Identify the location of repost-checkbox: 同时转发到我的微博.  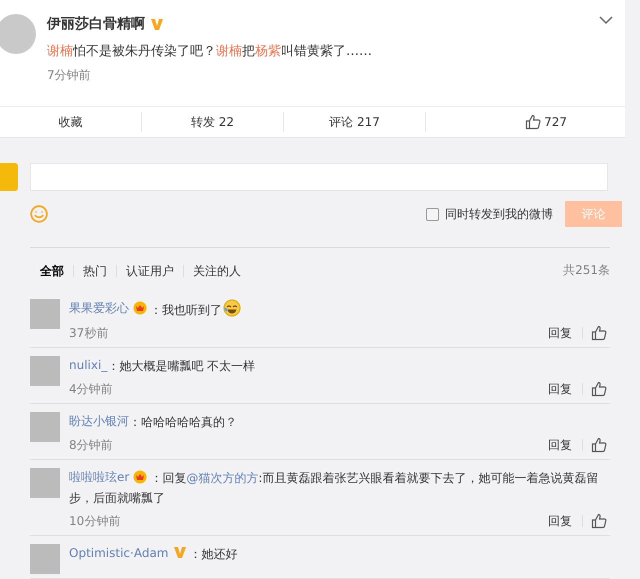
(489, 214).